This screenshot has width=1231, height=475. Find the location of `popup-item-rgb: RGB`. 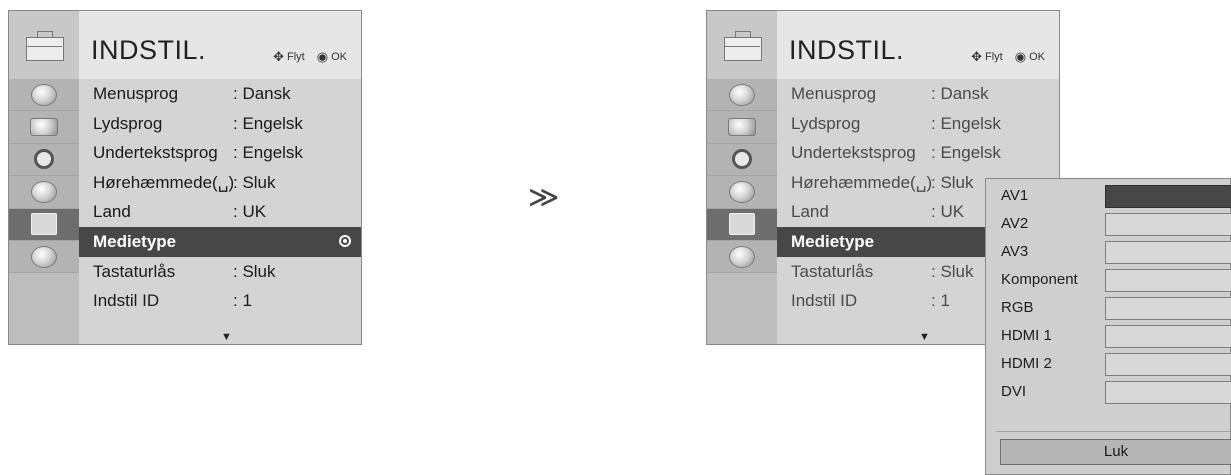

popup-item-rgb: RGB is located at coordinates (1108, 308).